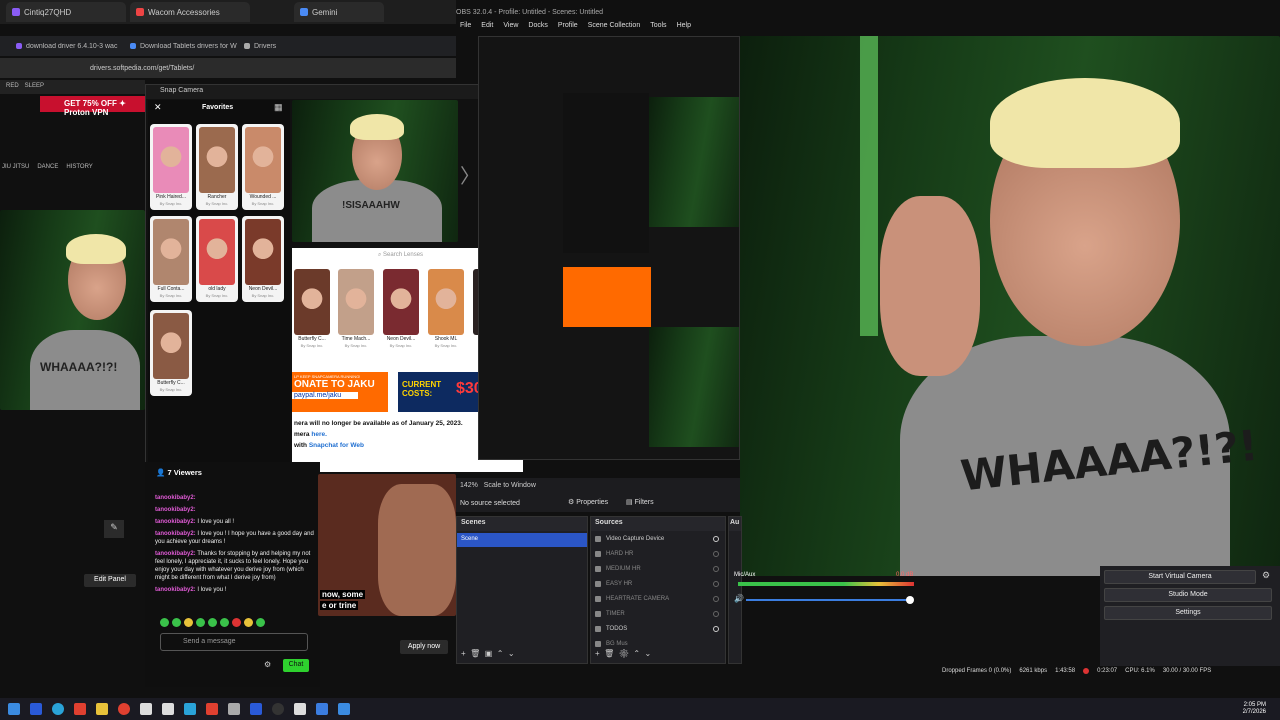 The height and width of the screenshot is (720, 1280). What do you see at coordinates (190, 12) in the screenshot?
I see `browser-tab: Wacom Accessories` at bounding box center [190, 12].